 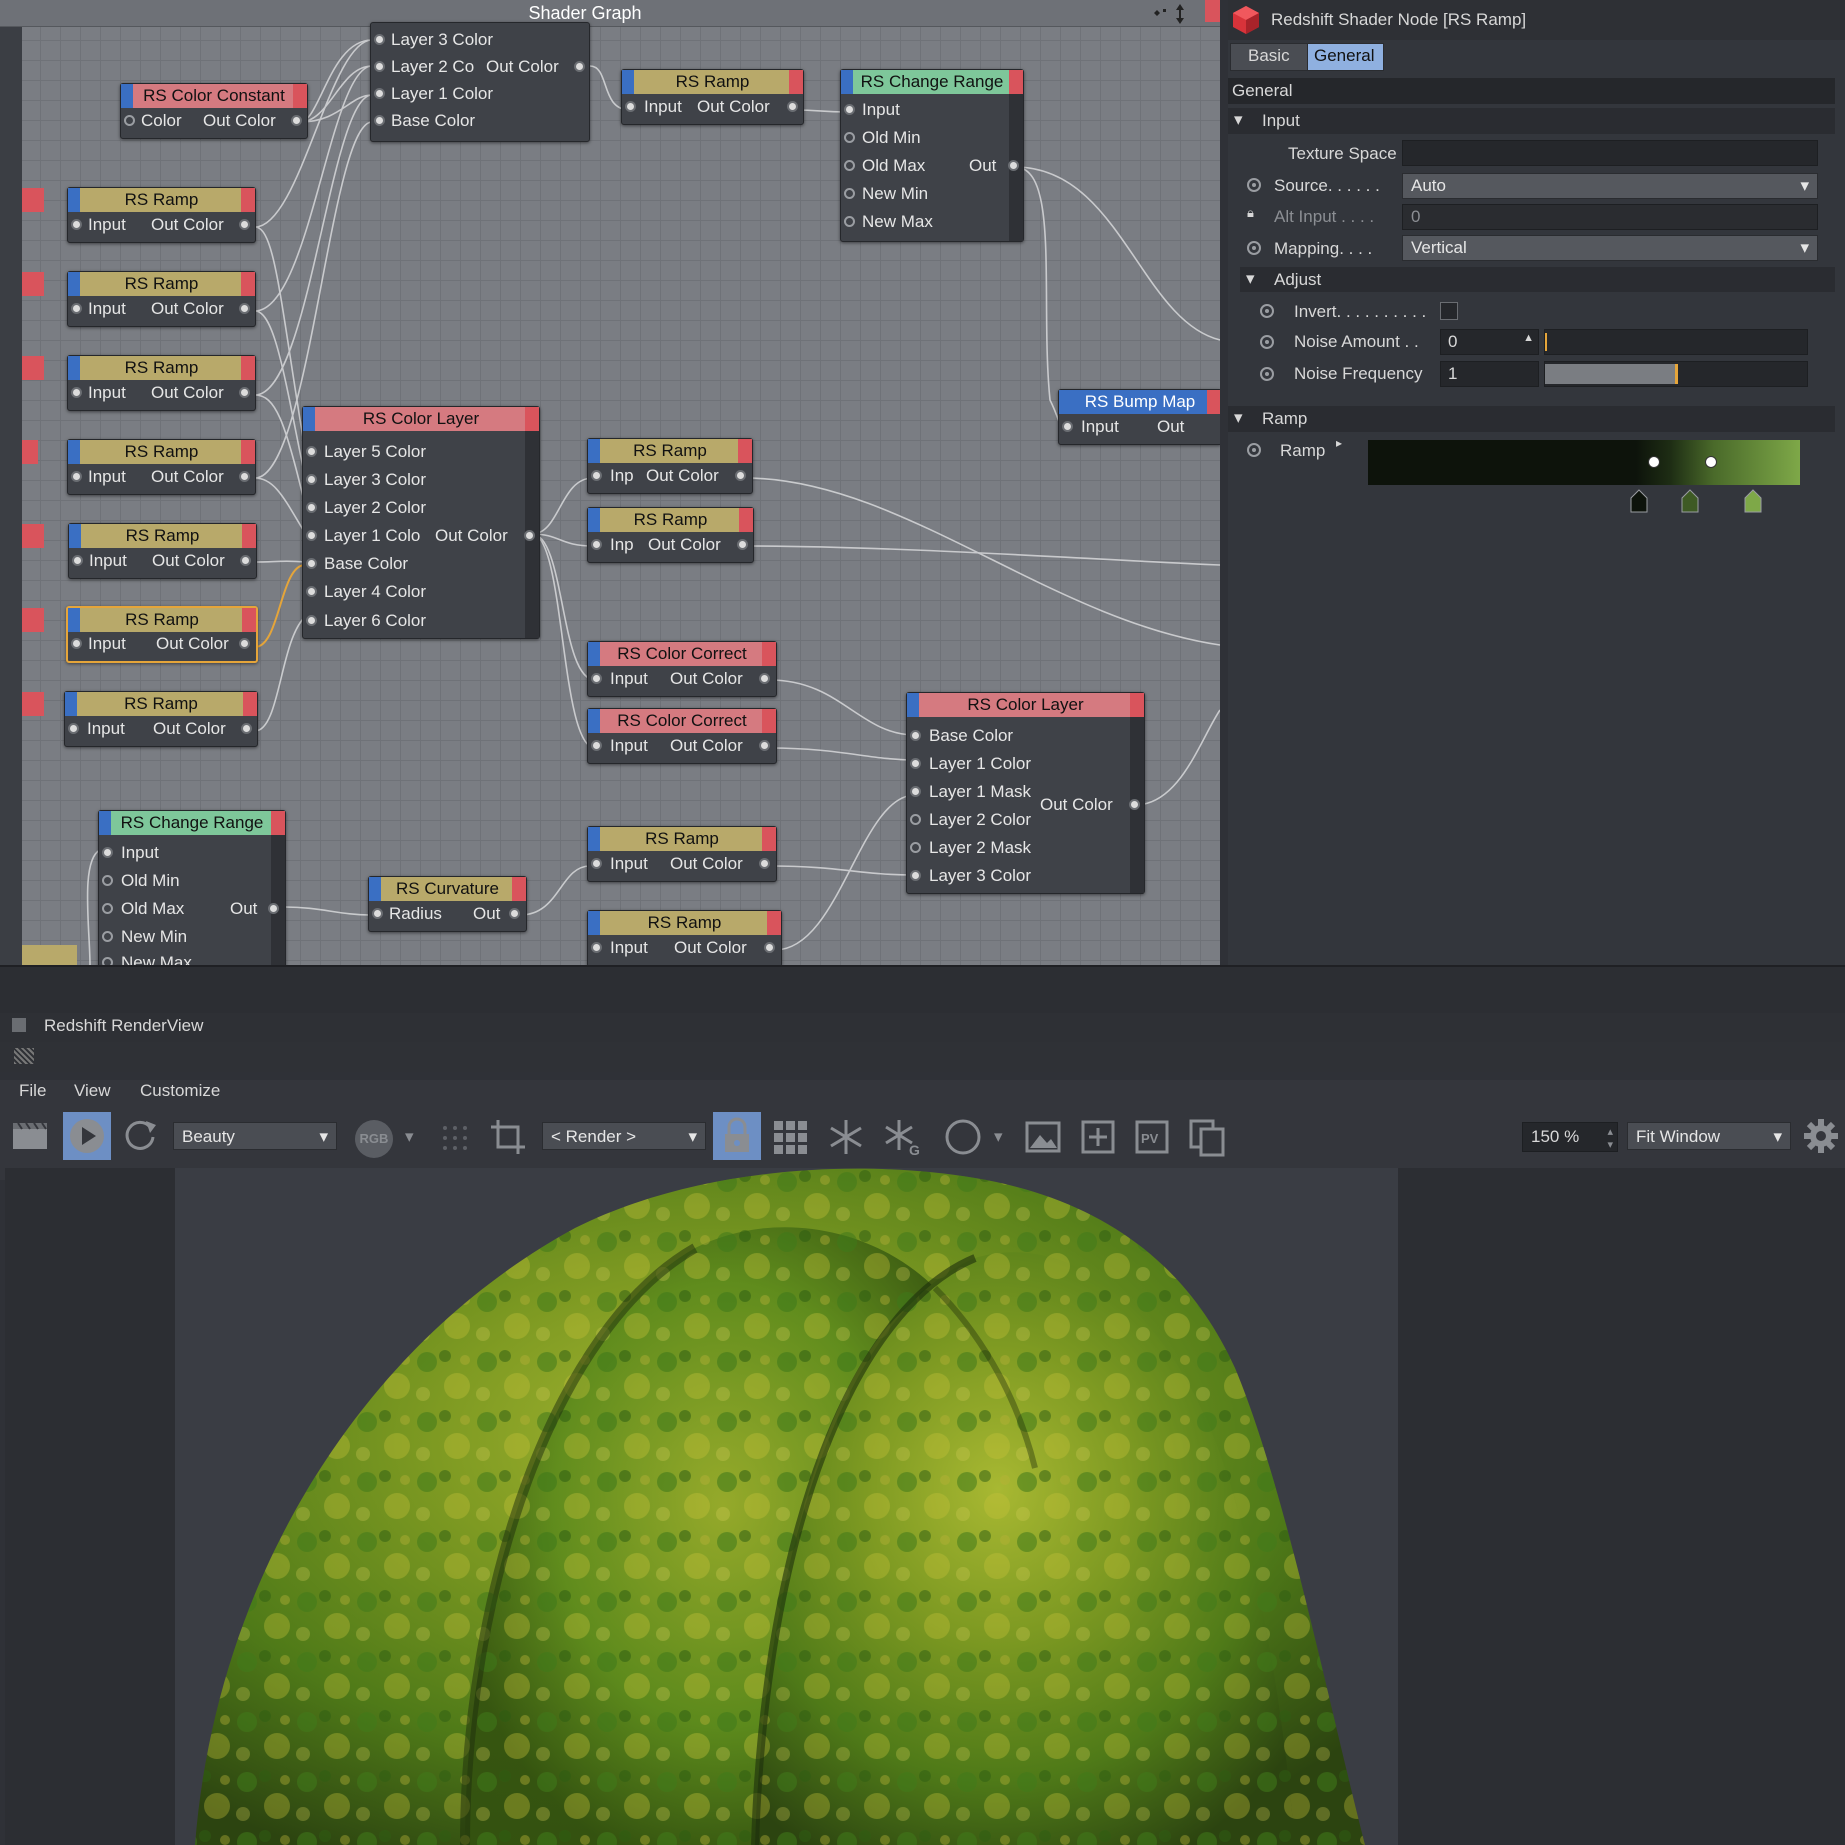 I want to click on grip-handle-icon, so click(x=24, y=1056).